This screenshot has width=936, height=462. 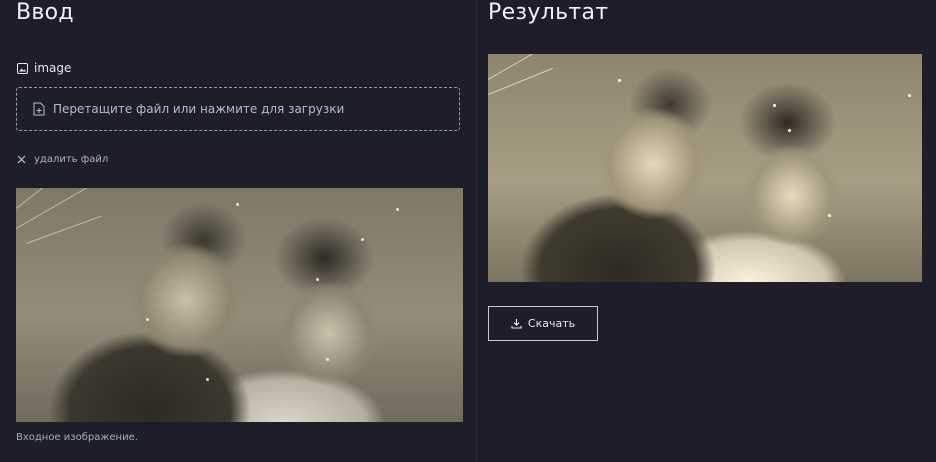 I want to click on file-dropzone: Перетащите файл или нажмите для загрузки, so click(x=238, y=109).